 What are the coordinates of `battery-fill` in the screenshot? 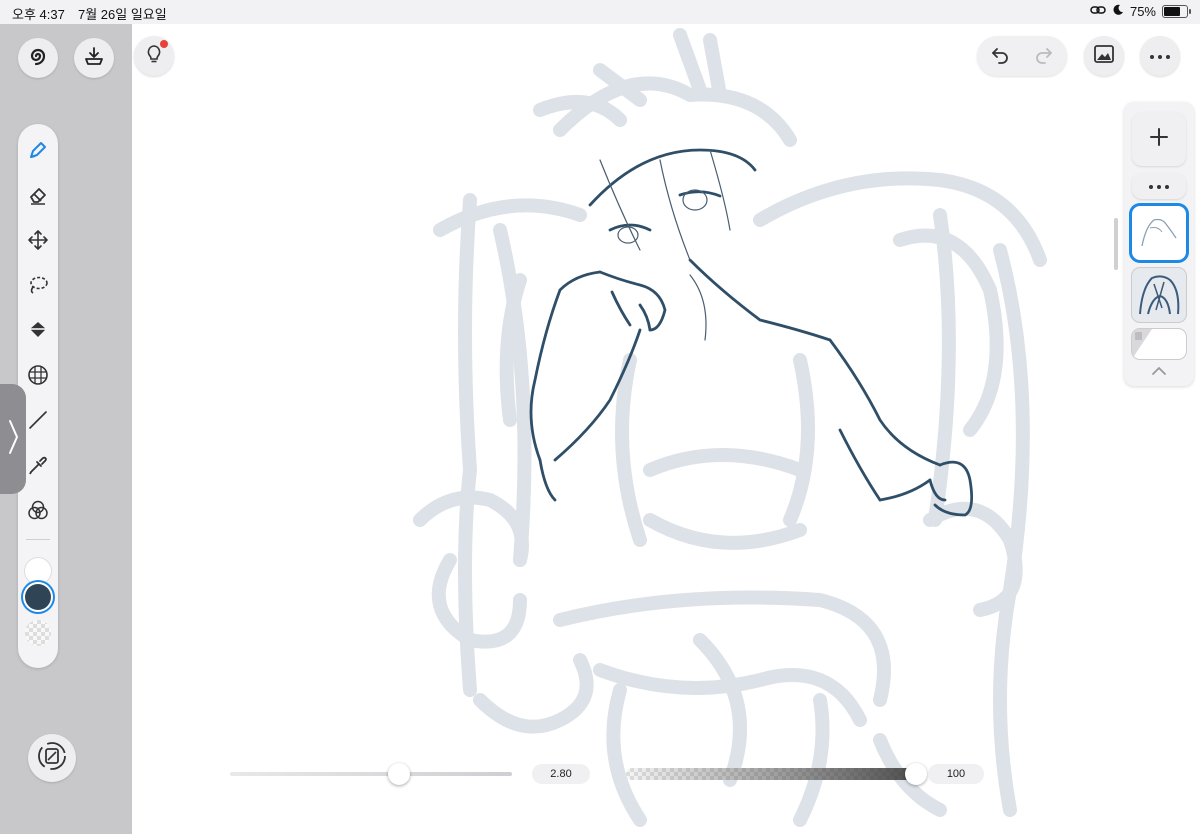 It's located at (1172, 11).